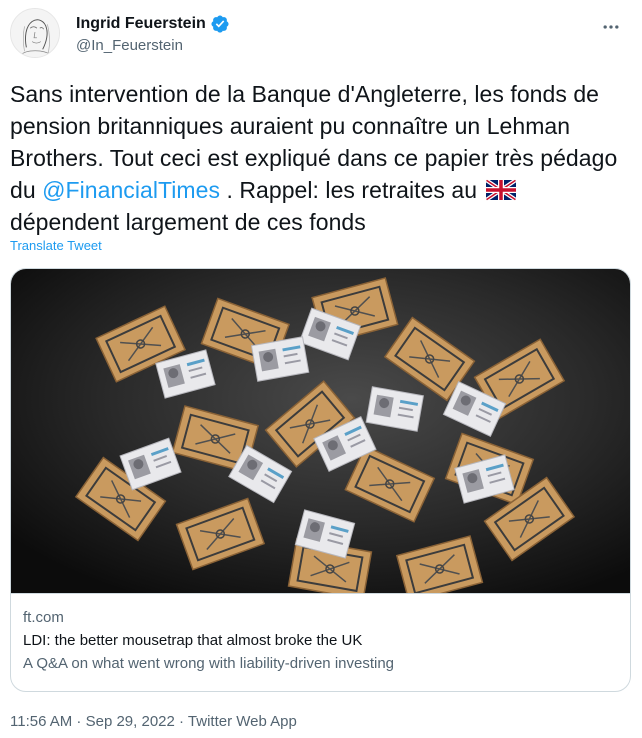 The height and width of the screenshot is (738, 642). What do you see at coordinates (188, 222) in the screenshot?
I see `tweet-text-part-3: dépendent largement de ces fonds` at bounding box center [188, 222].